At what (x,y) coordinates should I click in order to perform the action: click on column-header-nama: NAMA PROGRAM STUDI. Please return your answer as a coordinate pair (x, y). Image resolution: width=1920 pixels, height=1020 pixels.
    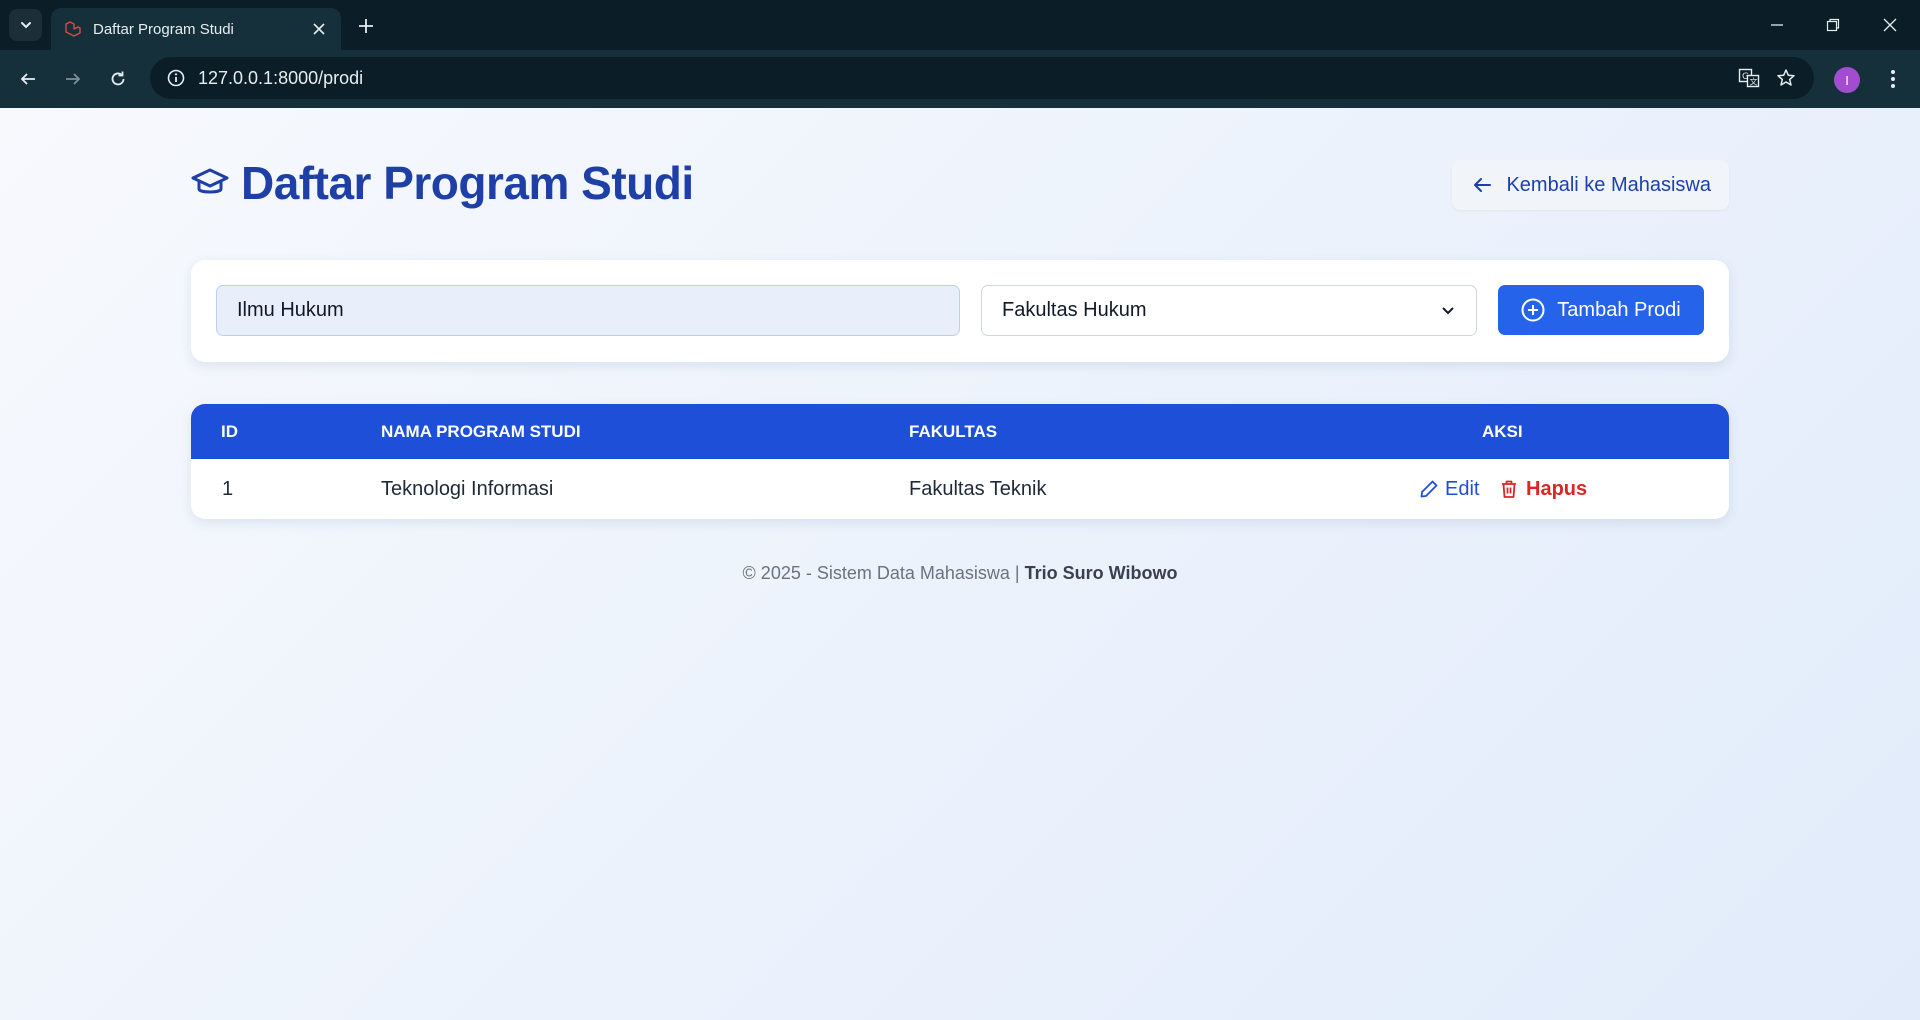
    Looking at the image, I should click on (481, 431).